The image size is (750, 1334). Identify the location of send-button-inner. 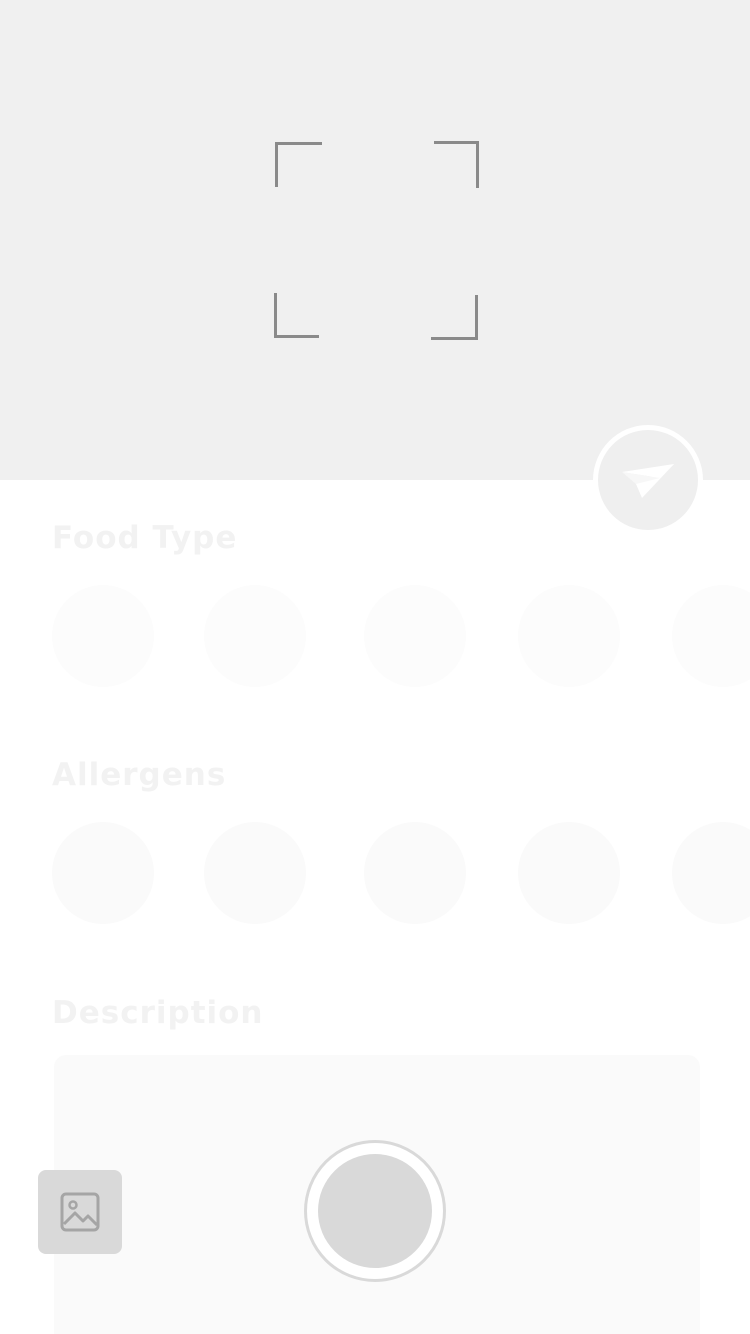
(648, 480).